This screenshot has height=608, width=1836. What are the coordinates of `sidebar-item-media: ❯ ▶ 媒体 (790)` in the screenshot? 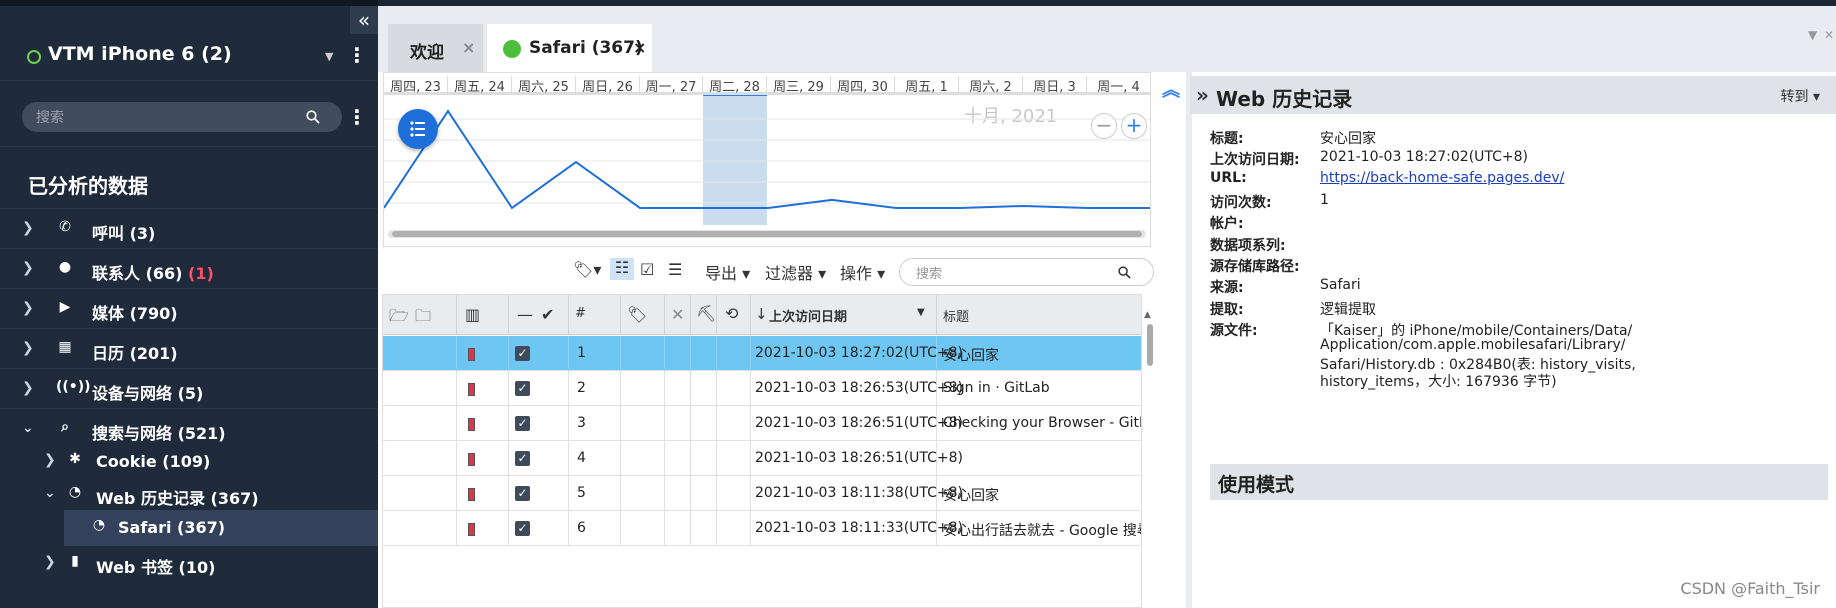 It's located at (189, 310).